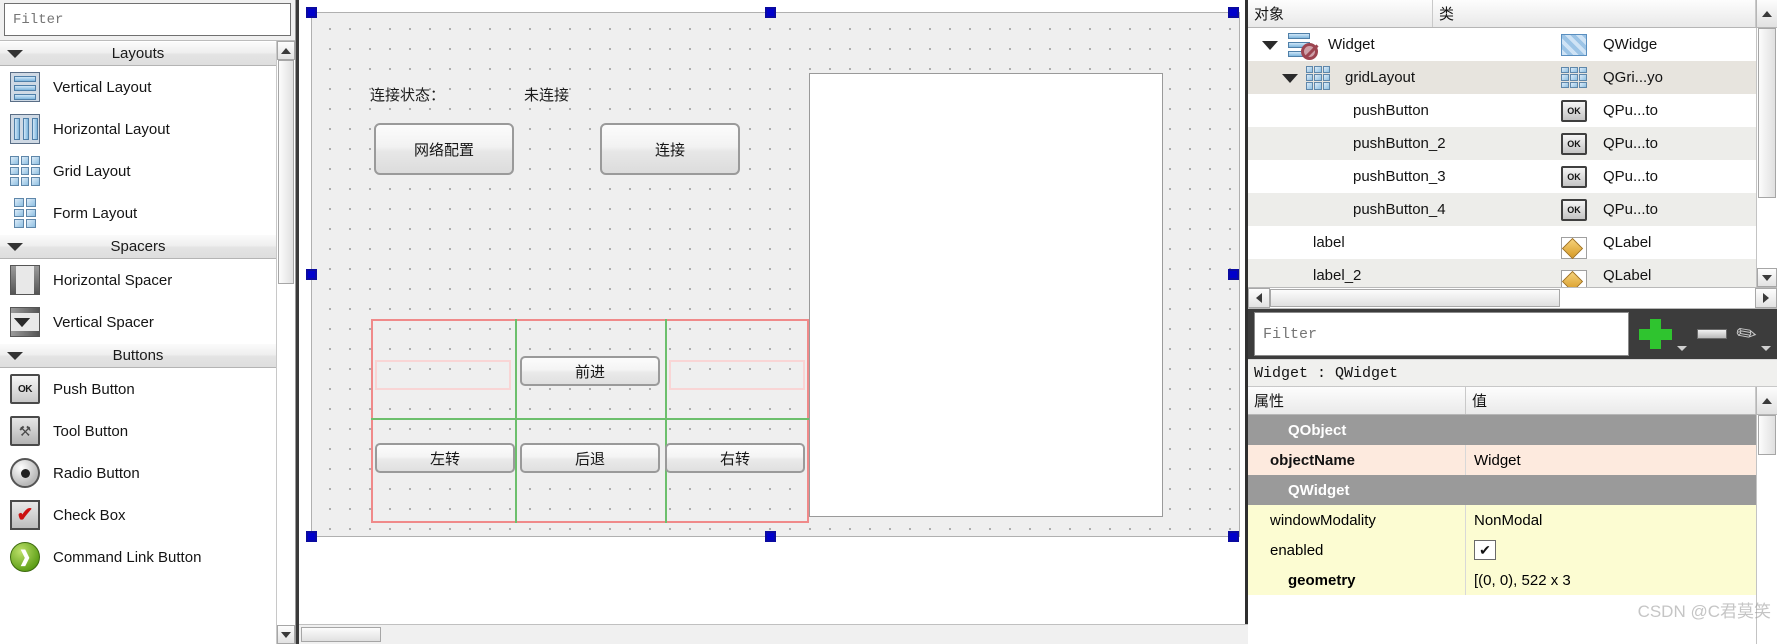 This screenshot has height=644, width=1777. I want to click on widget-box-filter-input, so click(147, 19).